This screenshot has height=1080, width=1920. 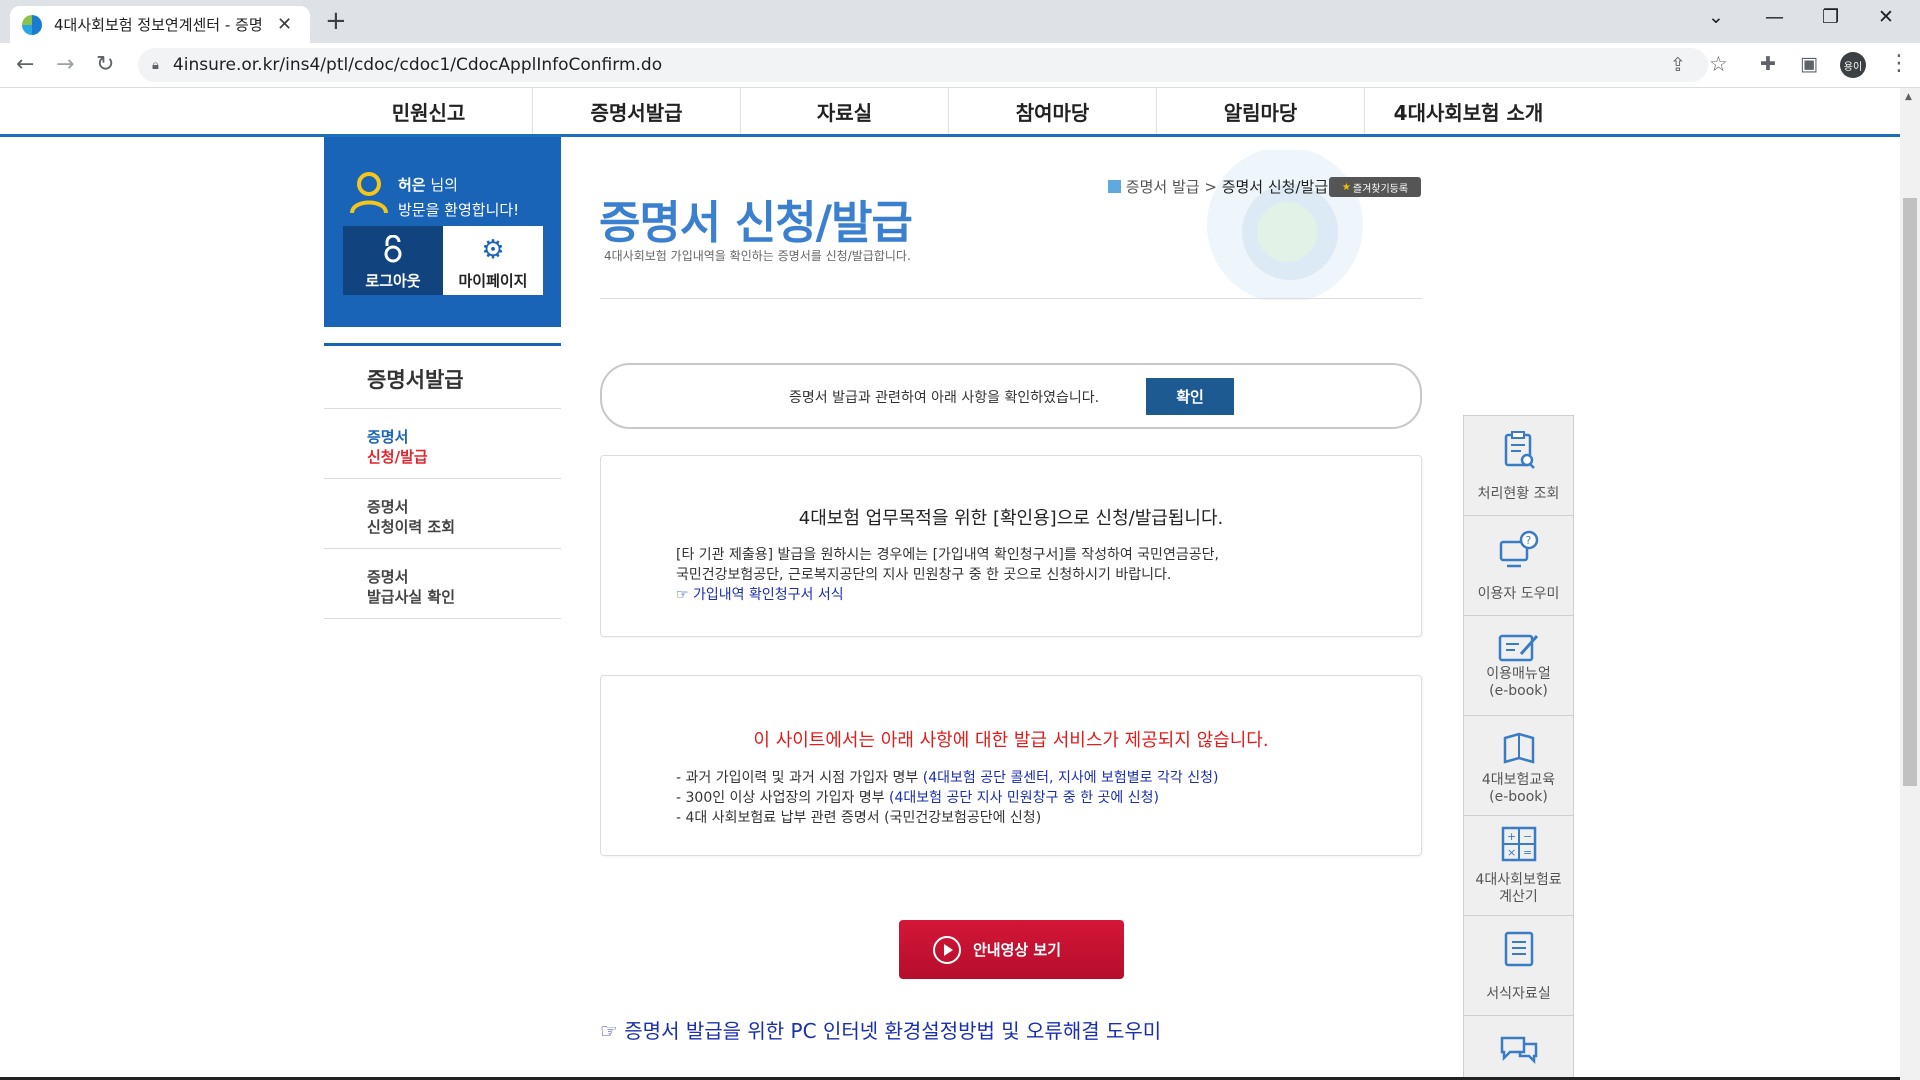 What do you see at coordinates (393, 252) in the screenshot?
I see `unlock-icon` at bounding box center [393, 252].